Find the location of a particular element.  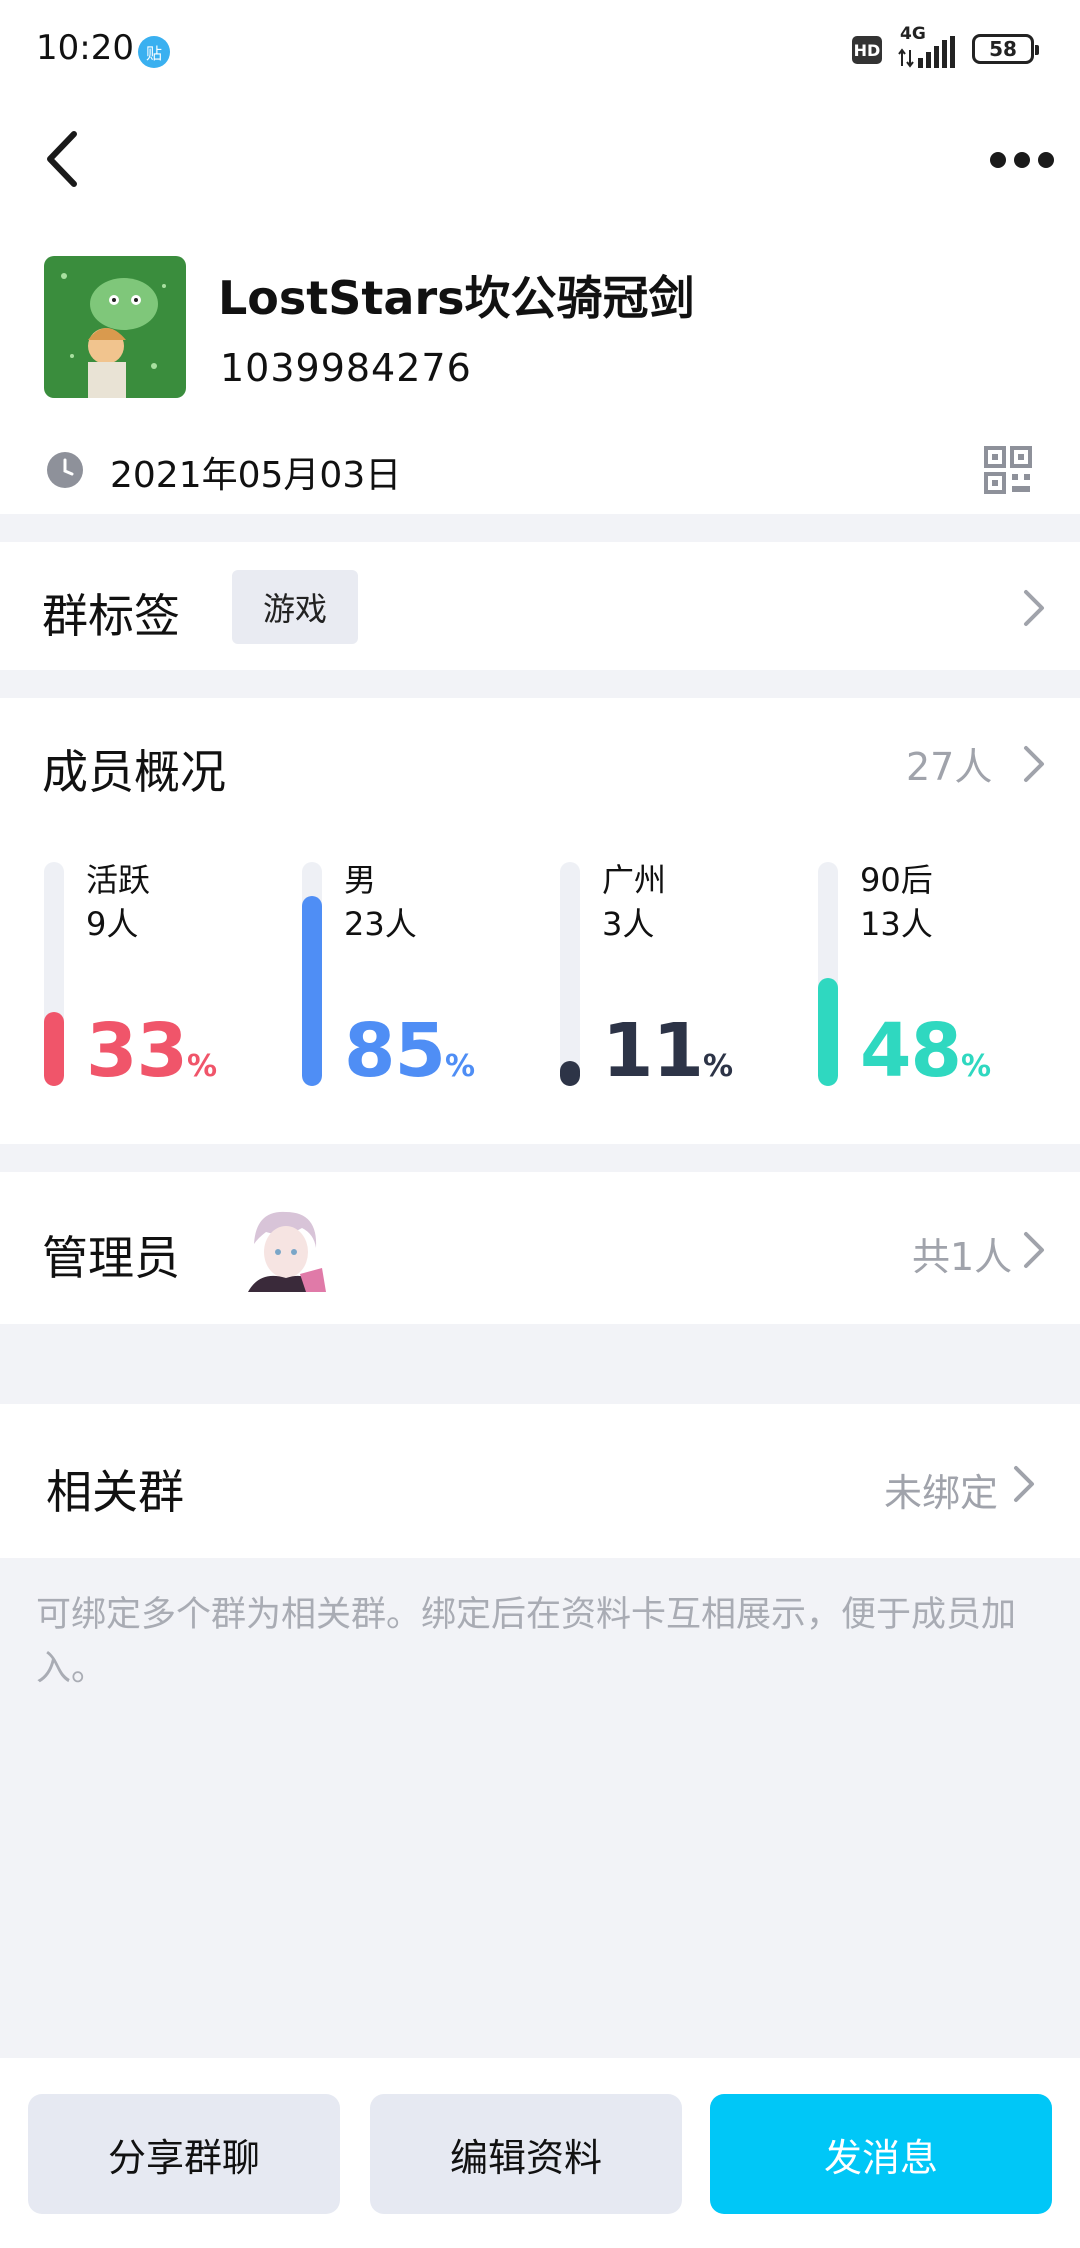

signal-icon is located at coordinates (926, 52).